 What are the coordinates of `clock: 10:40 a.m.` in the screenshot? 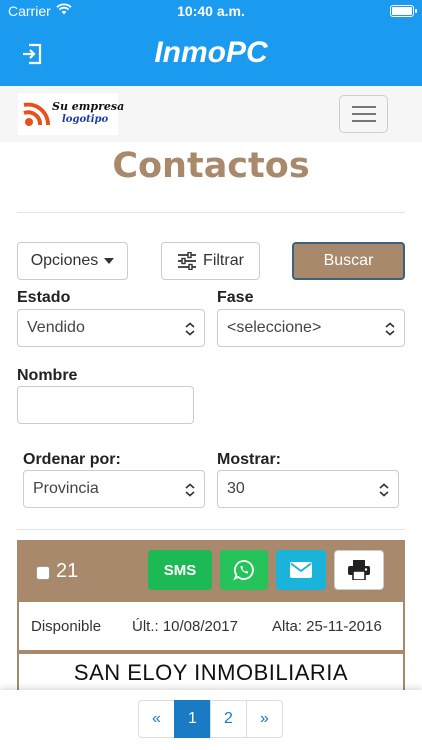 It's located at (211, 11).